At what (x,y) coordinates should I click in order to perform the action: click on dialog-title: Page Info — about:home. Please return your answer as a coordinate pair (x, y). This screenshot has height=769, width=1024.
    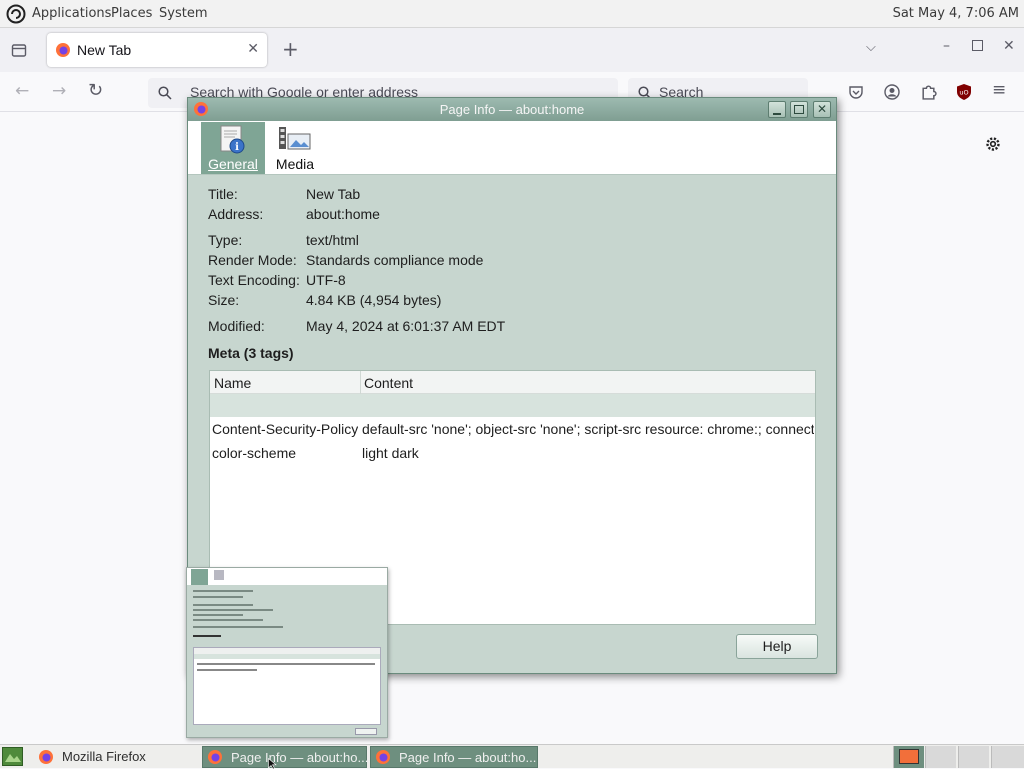
    Looking at the image, I should click on (512, 109).